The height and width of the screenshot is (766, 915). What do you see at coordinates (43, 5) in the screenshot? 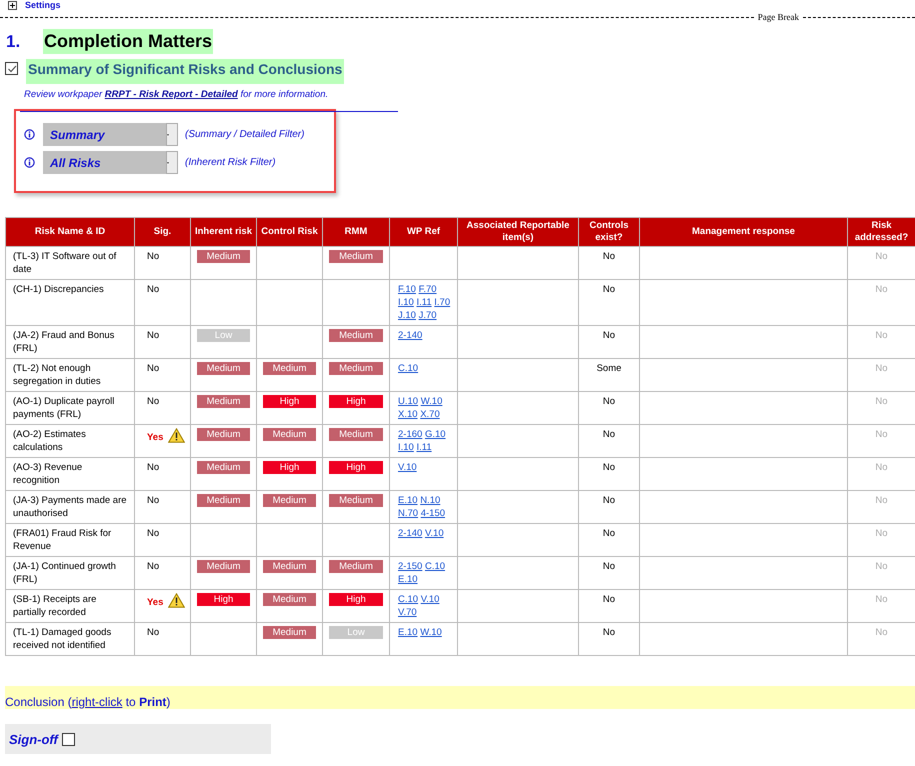
I see `settings-link: Settings` at bounding box center [43, 5].